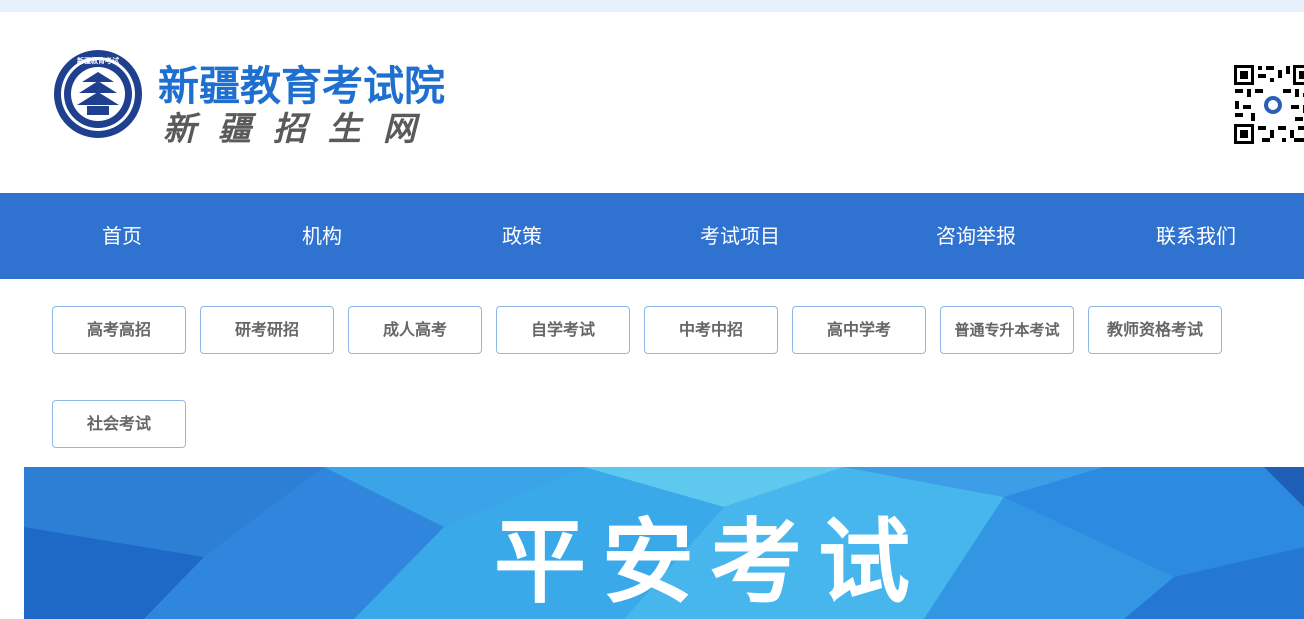  I want to click on category-button-teacher-cert: 教师资格考试, so click(1155, 330).